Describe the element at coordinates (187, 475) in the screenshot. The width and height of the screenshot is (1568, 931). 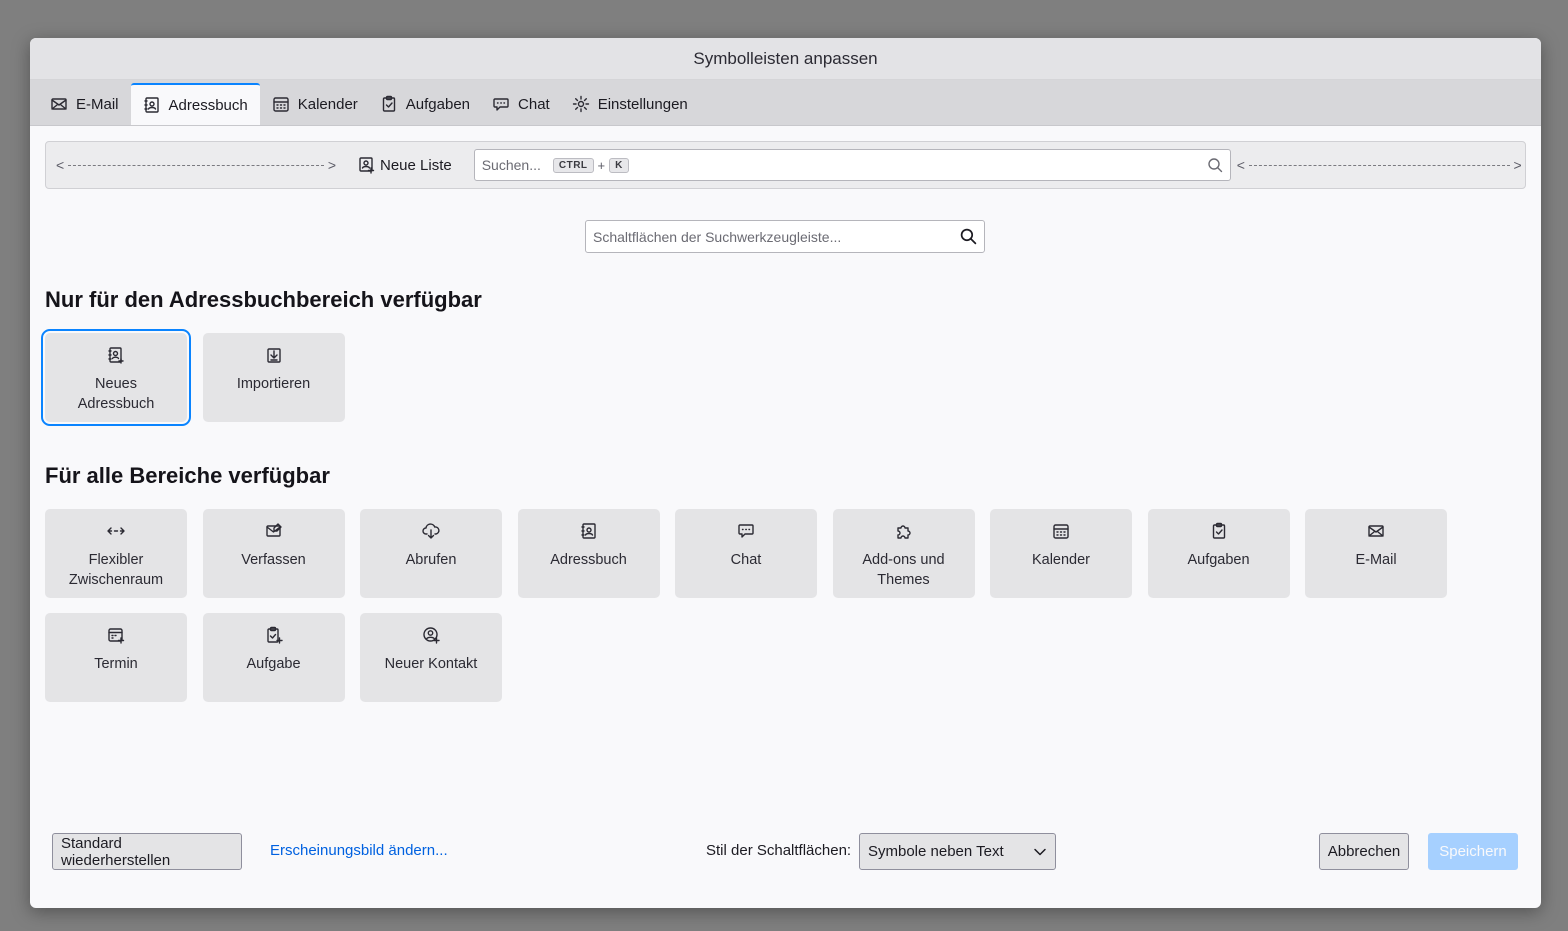
I see `section-heading-all: Für alle Bereiche verfügbar` at that location.